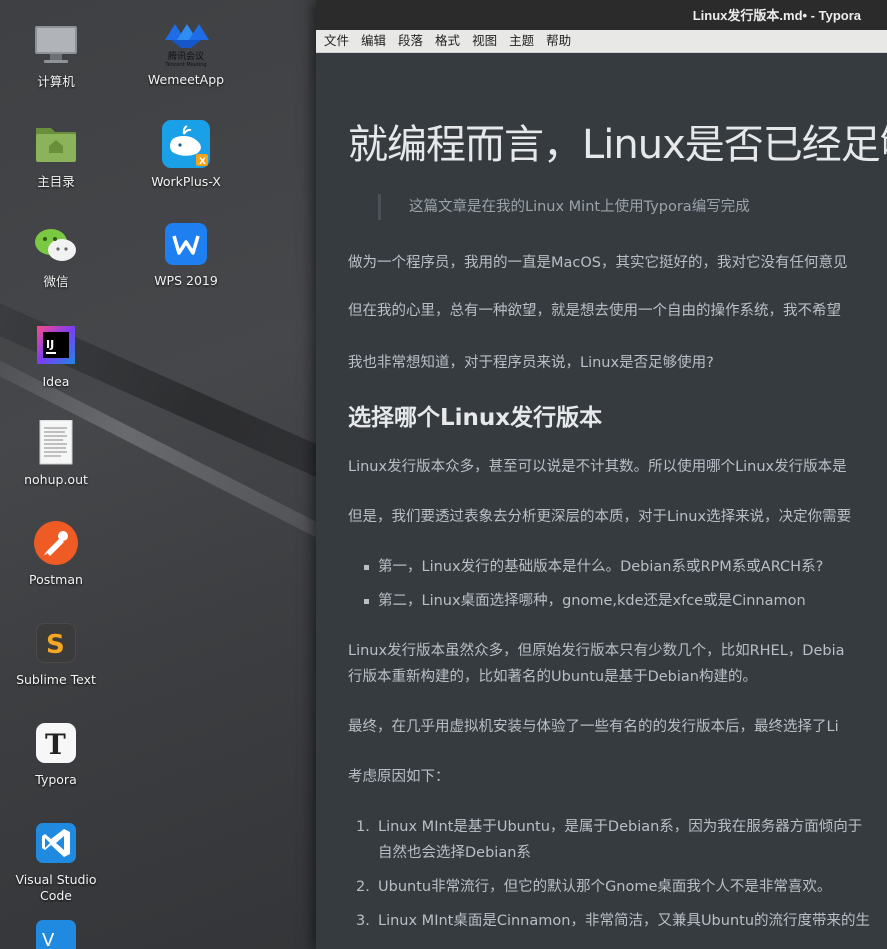 The height and width of the screenshot is (949, 887). What do you see at coordinates (410, 41) in the screenshot?
I see `menu-paragraph: 段落` at bounding box center [410, 41].